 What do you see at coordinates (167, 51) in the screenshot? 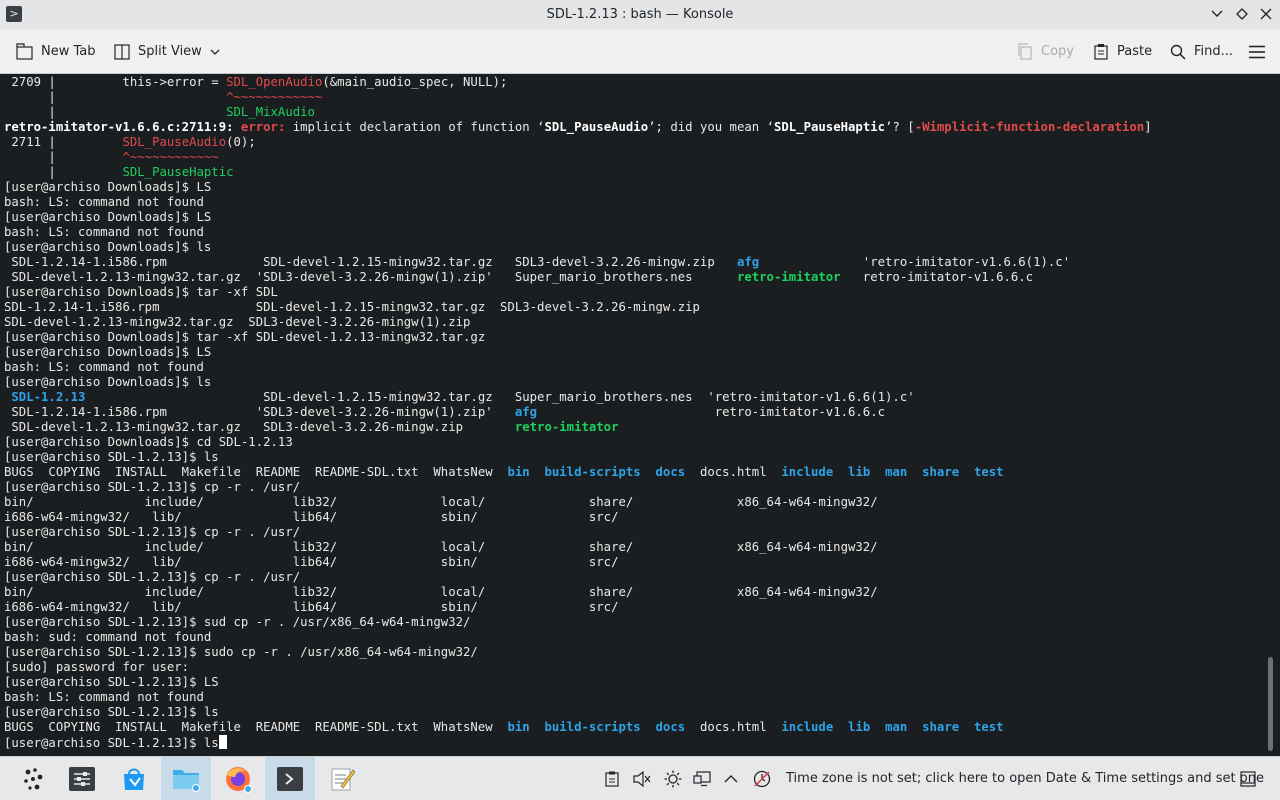
I see `split-view-button: Split View` at bounding box center [167, 51].